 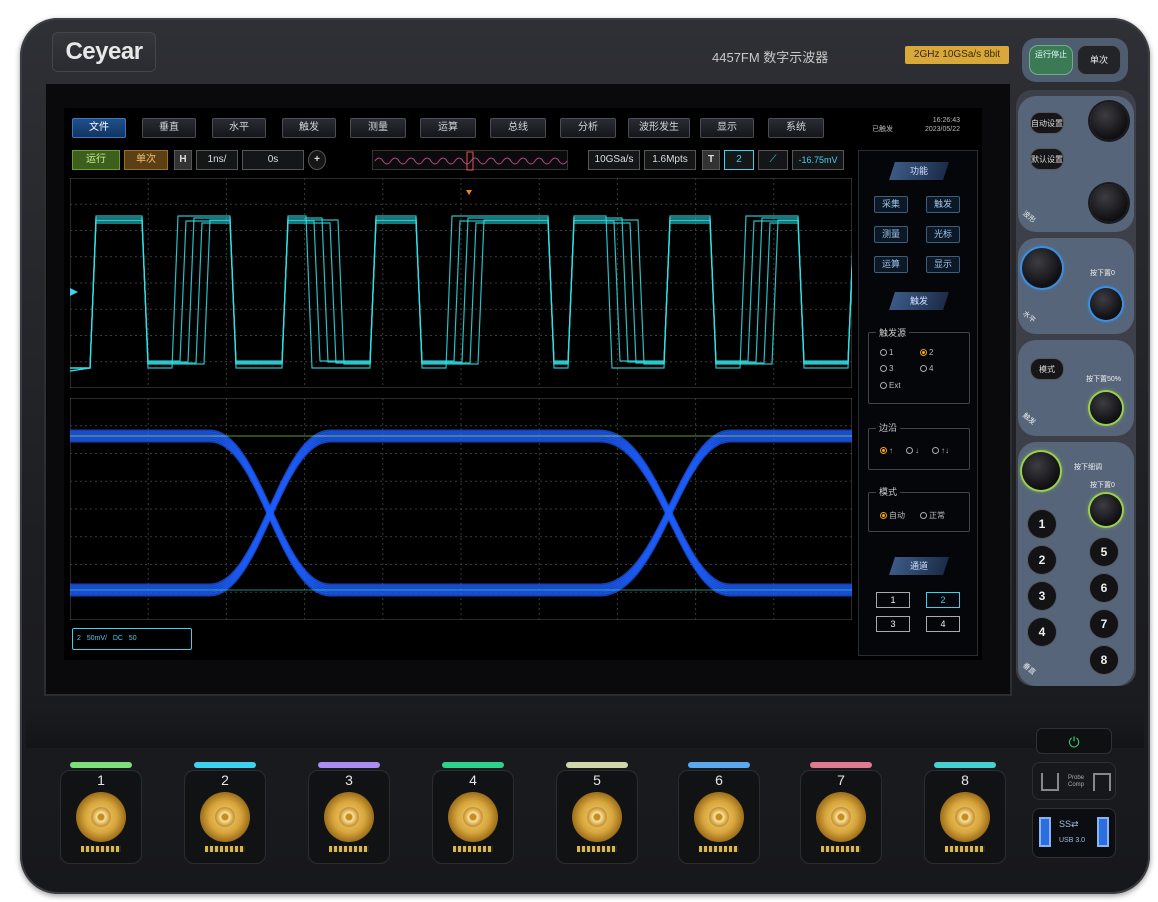 What do you see at coordinates (183, 160) in the screenshot?
I see `horizontal-label: H` at bounding box center [183, 160].